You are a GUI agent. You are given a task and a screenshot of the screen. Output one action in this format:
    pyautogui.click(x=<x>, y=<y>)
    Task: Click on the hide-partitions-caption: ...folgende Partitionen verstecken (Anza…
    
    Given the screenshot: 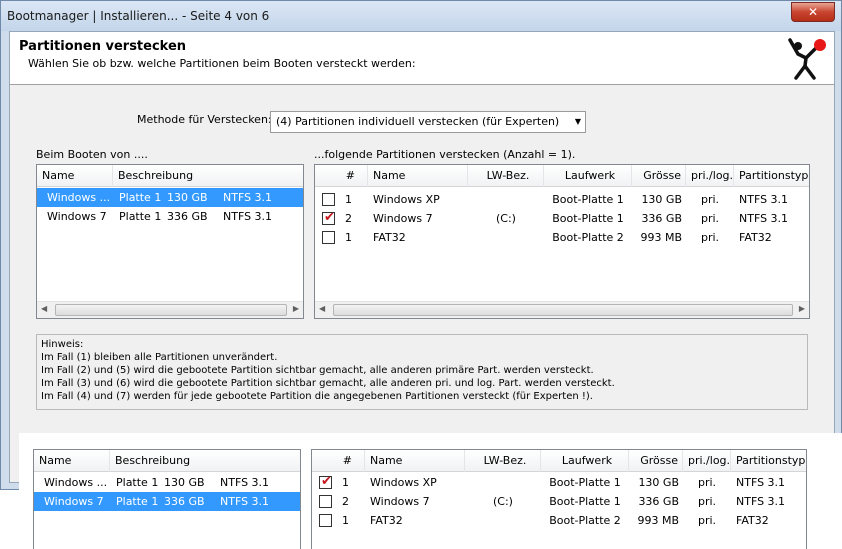 What is the action you would take?
    pyautogui.click(x=445, y=154)
    